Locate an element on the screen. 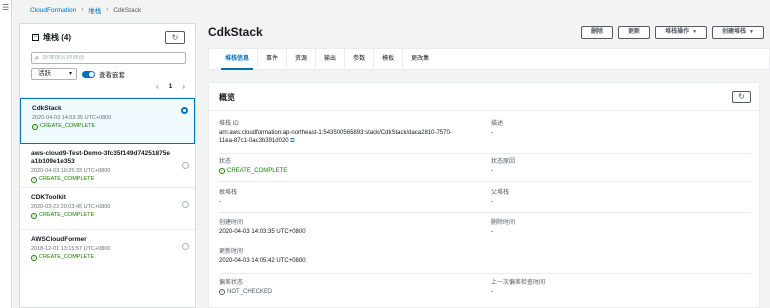 This screenshot has height=308, width=770. stacks-count-title: 堆栈 (4) is located at coordinates (57, 37).